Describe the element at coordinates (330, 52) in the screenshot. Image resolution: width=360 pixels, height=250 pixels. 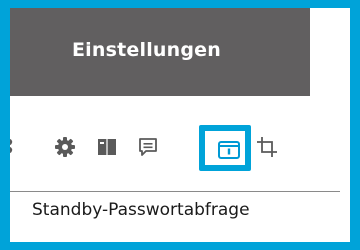
I see `header-right-pane` at that location.